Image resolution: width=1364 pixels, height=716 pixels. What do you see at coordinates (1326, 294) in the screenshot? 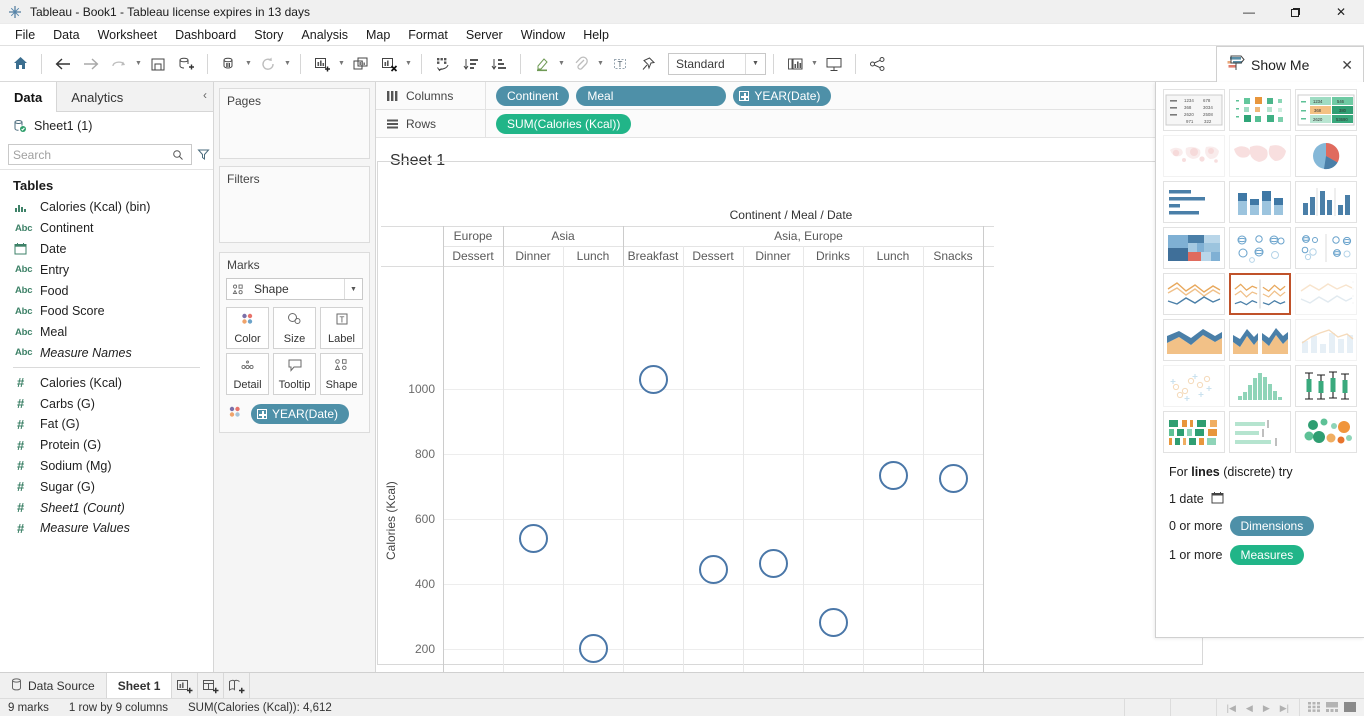
I see `showme-dual-lines` at bounding box center [1326, 294].